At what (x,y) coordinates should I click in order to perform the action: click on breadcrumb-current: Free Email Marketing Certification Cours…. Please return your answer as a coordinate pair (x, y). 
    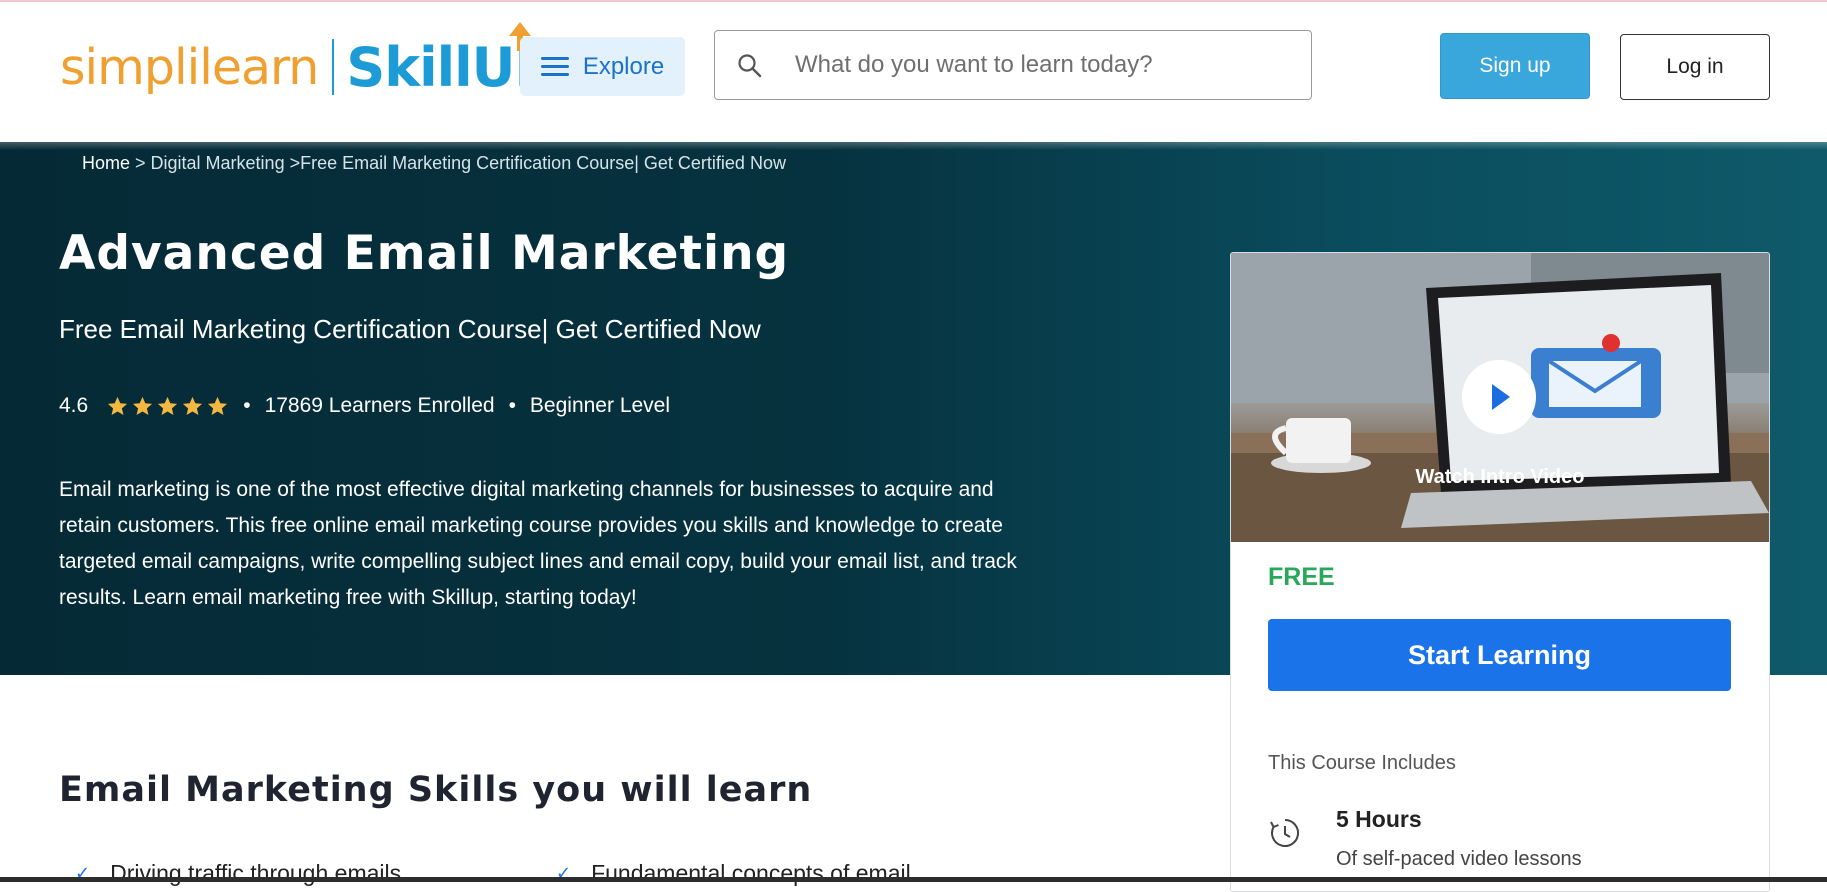
    Looking at the image, I should click on (543, 163).